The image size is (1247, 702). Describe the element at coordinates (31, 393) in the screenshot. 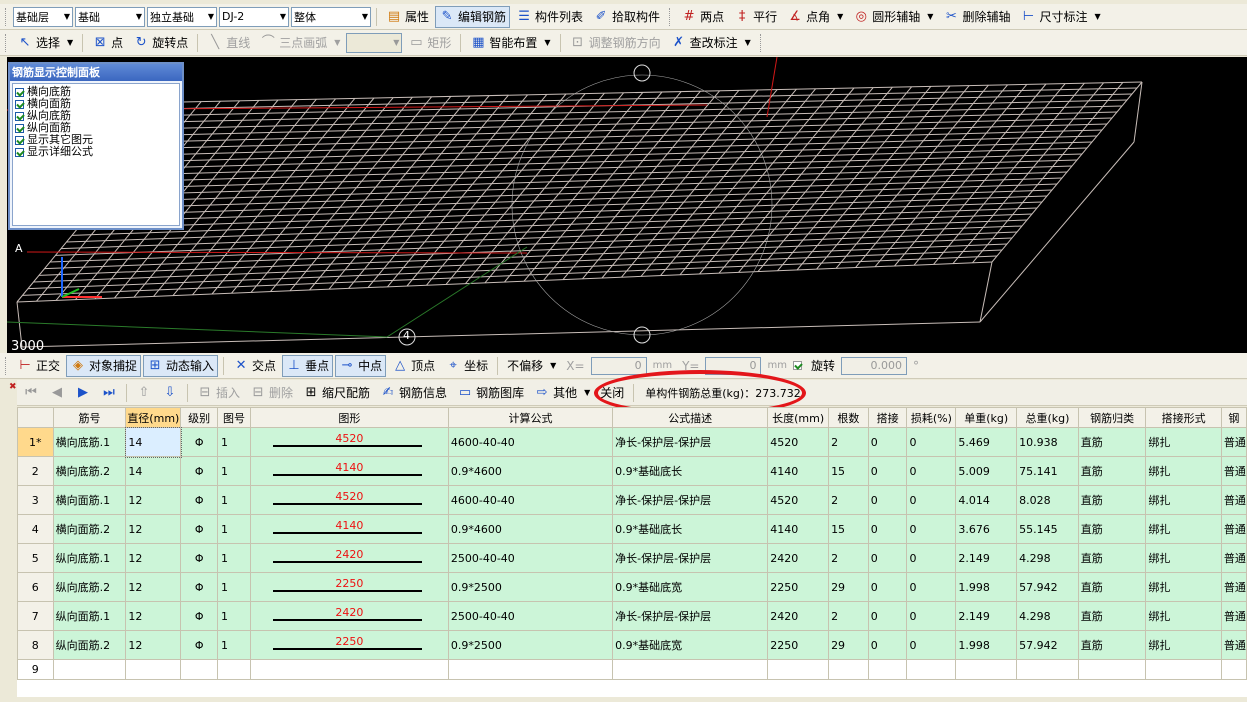

I see `first-record-button: ⏮` at that location.